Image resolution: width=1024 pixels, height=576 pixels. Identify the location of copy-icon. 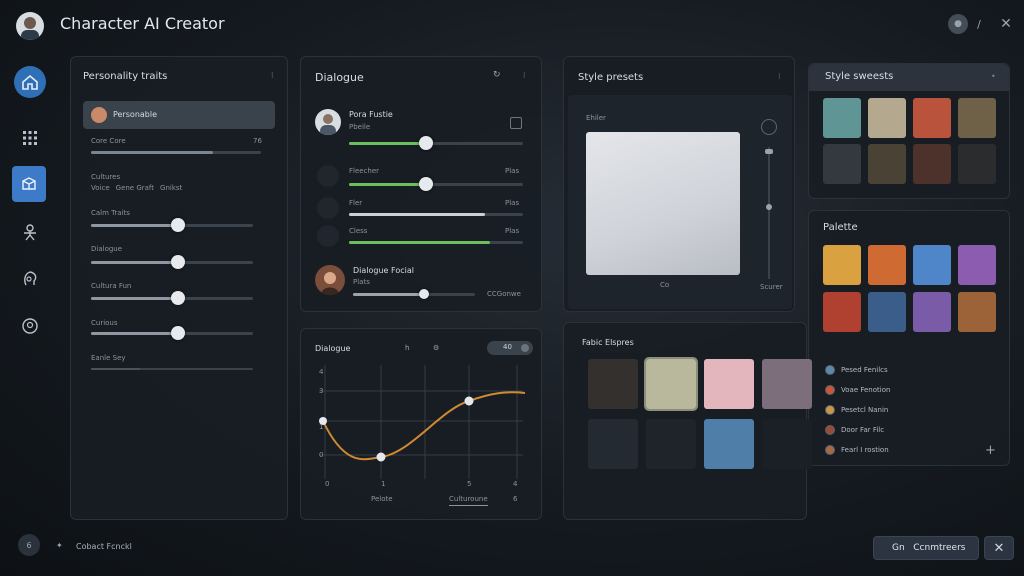
(516, 123).